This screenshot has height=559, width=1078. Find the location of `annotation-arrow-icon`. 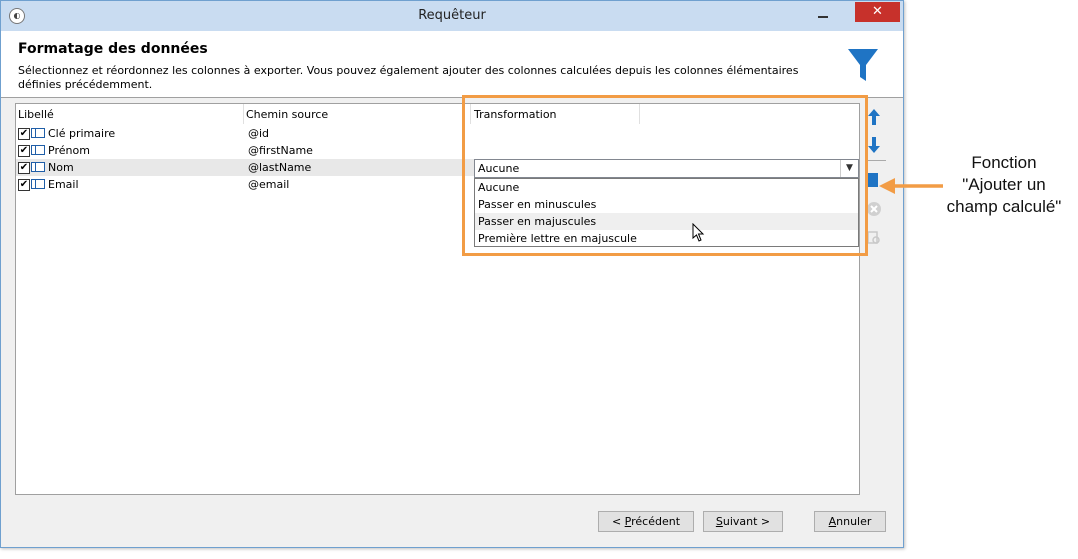

annotation-arrow-icon is located at coordinates (911, 186).